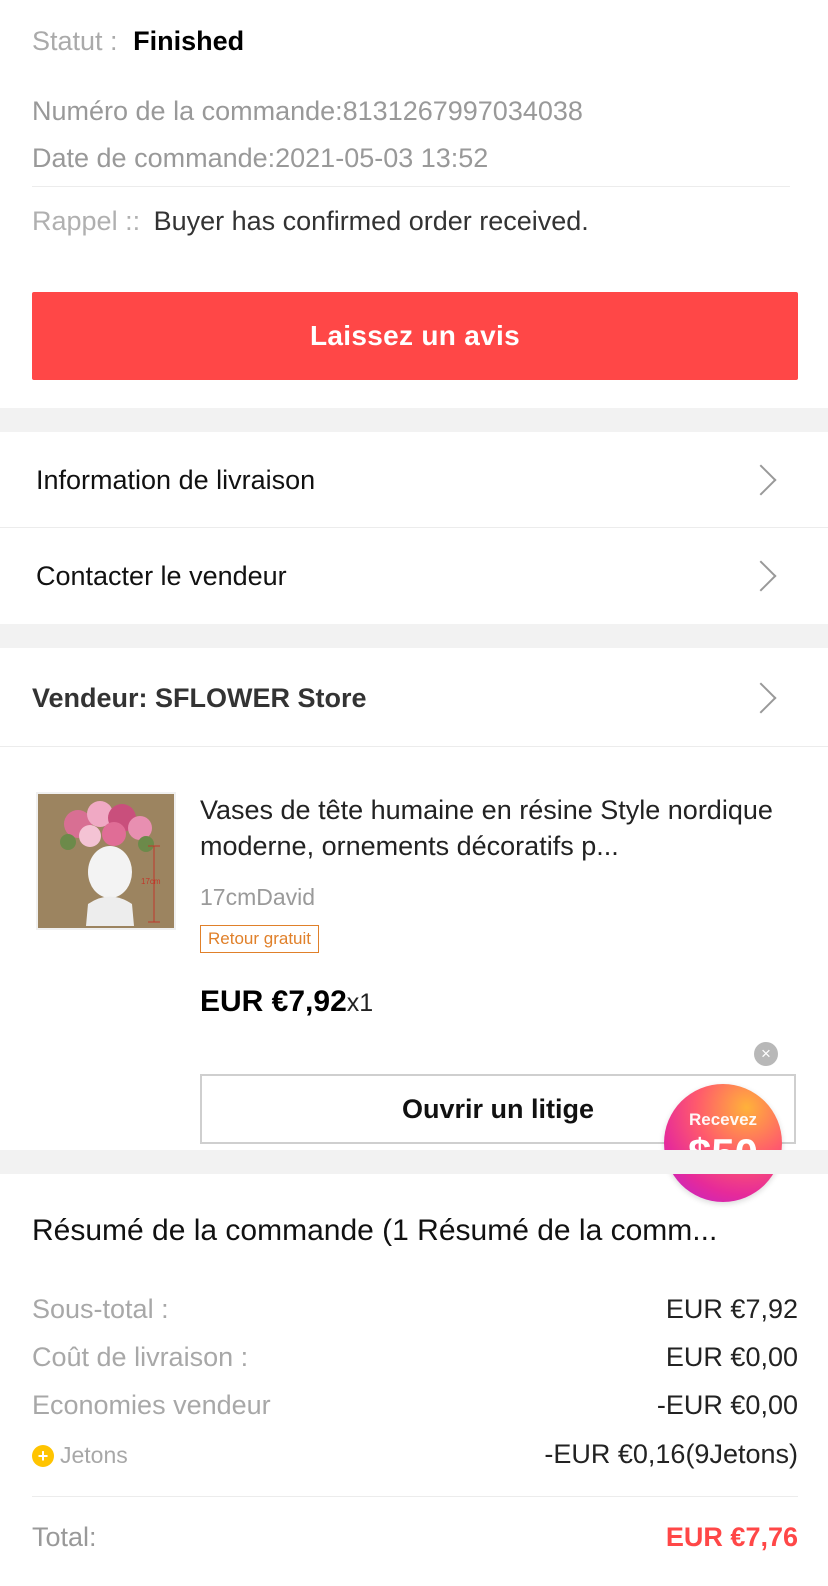  What do you see at coordinates (415, 1405) in the screenshot?
I see `seller-savings-row: Economies vendeur -EUR €0,00` at bounding box center [415, 1405].